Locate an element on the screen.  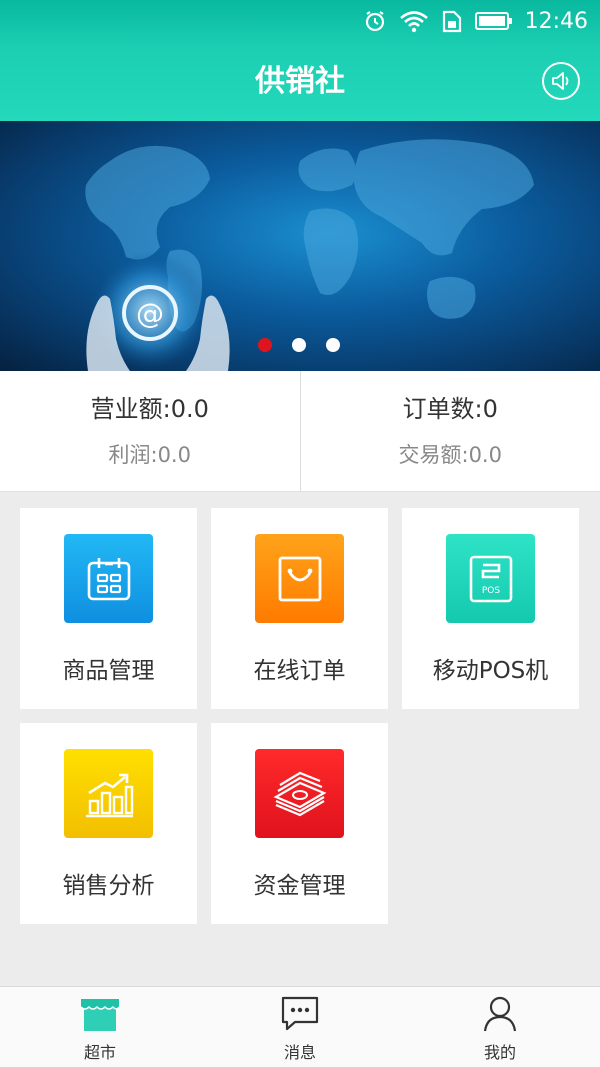
tab-profile: 我的 is located at coordinates (500, 1027).